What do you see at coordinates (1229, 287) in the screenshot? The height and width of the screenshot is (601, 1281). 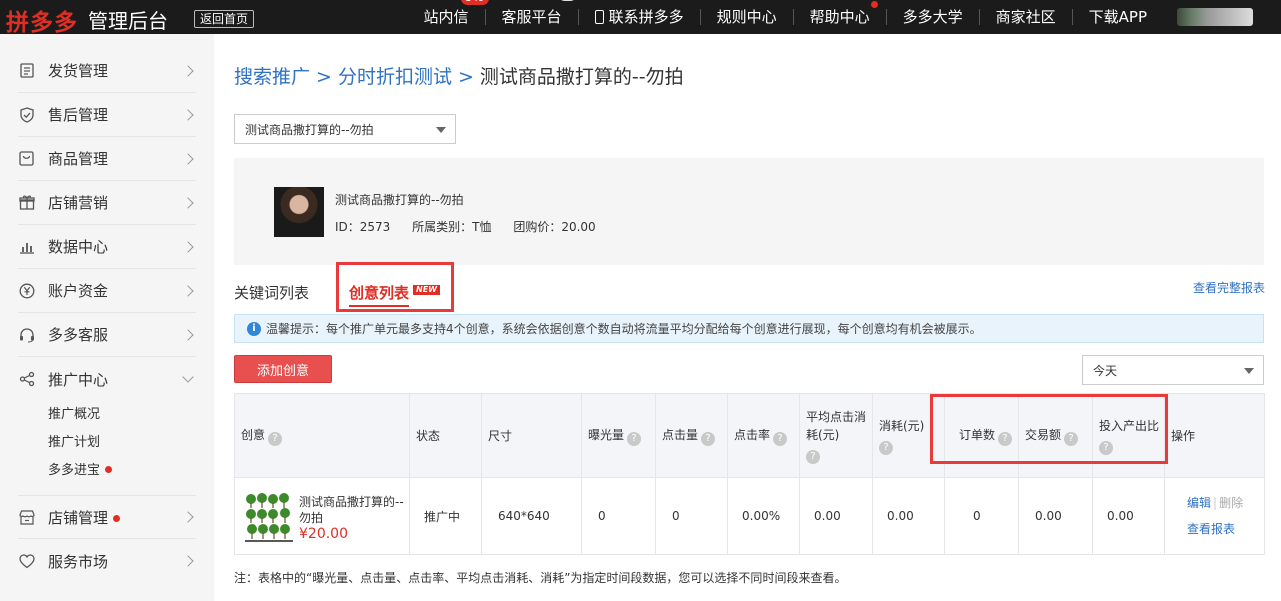 I see `full-report-link: 查看完整报表` at bounding box center [1229, 287].